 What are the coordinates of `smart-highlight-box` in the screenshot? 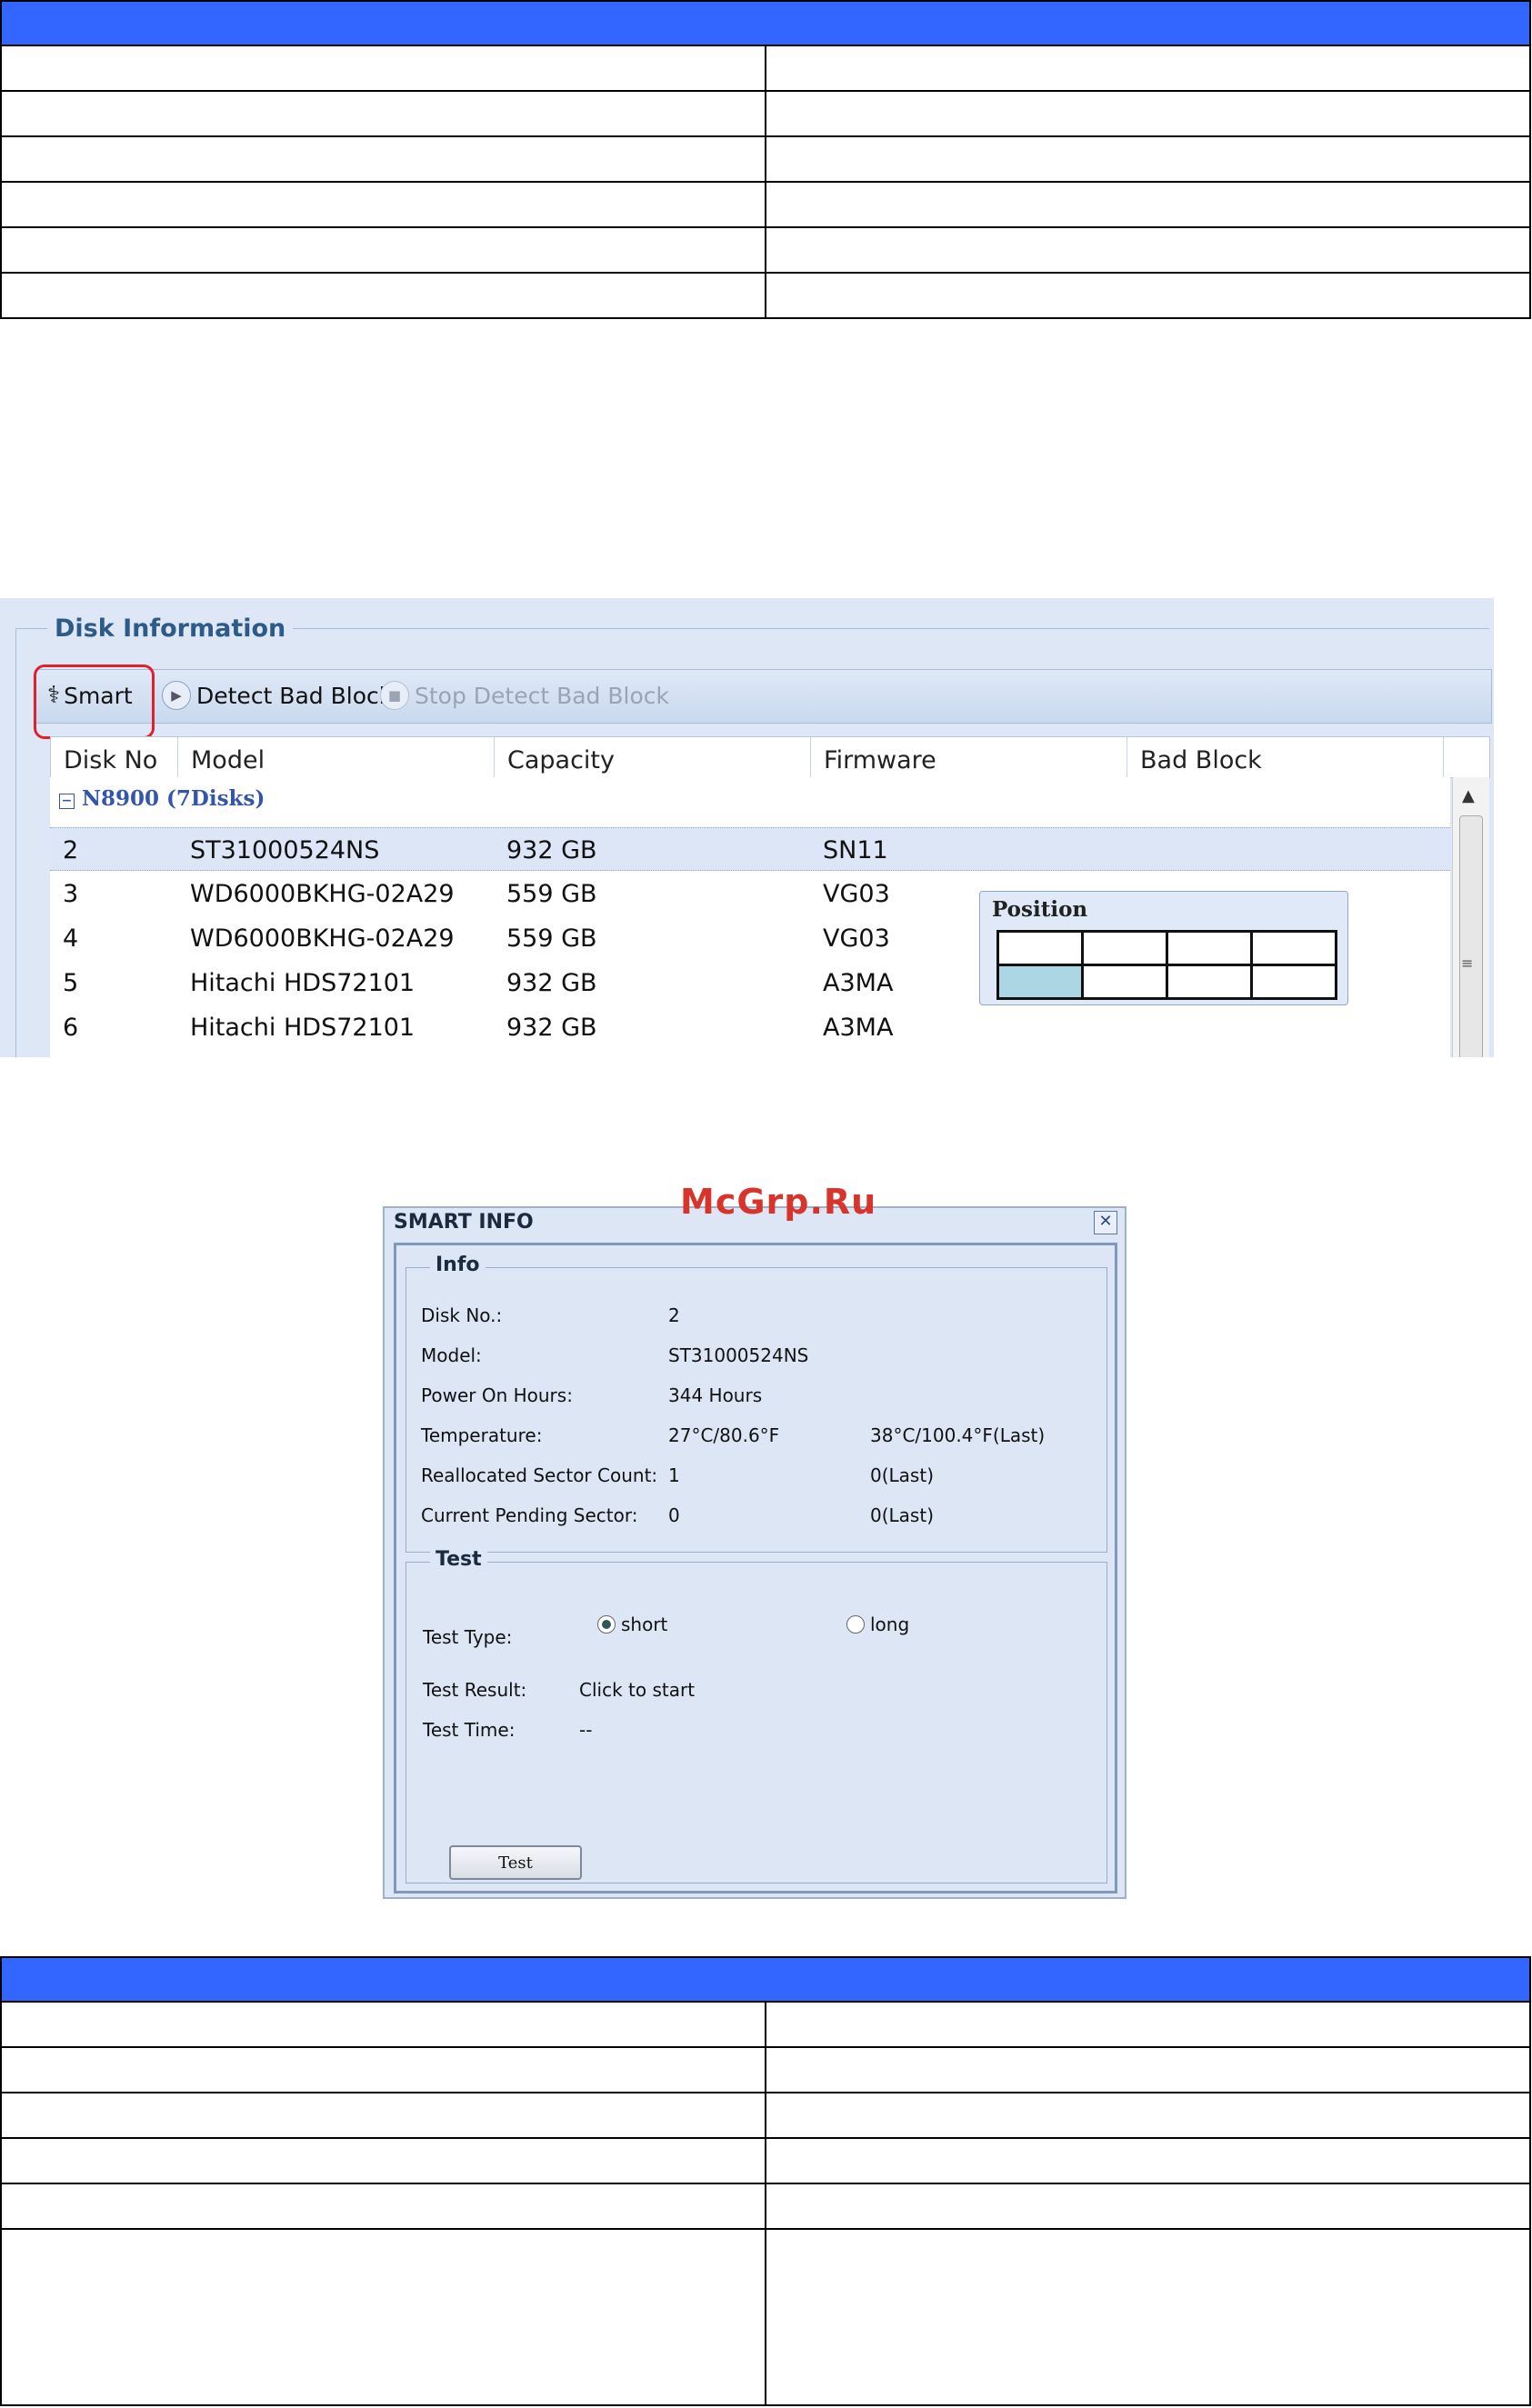 It's located at (94, 701).